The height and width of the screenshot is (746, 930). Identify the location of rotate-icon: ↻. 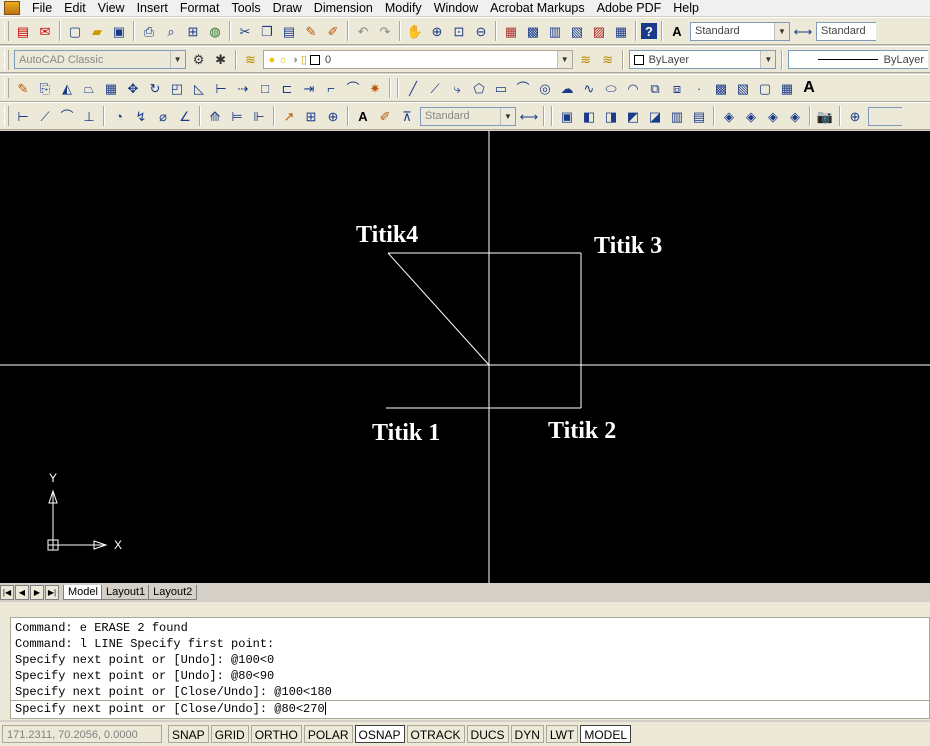
(155, 88).